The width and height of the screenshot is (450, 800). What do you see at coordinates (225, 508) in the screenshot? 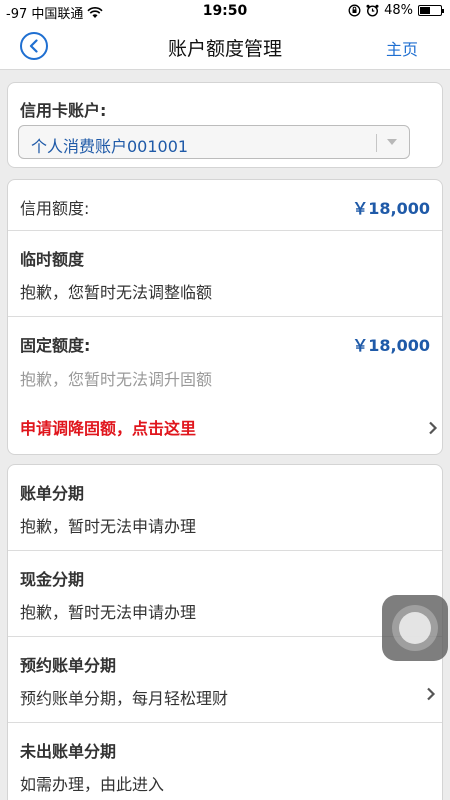
I see `installment-item-bill: 账单分期 抱歉，暂时无法申请办理` at bounding box center [225, 508].